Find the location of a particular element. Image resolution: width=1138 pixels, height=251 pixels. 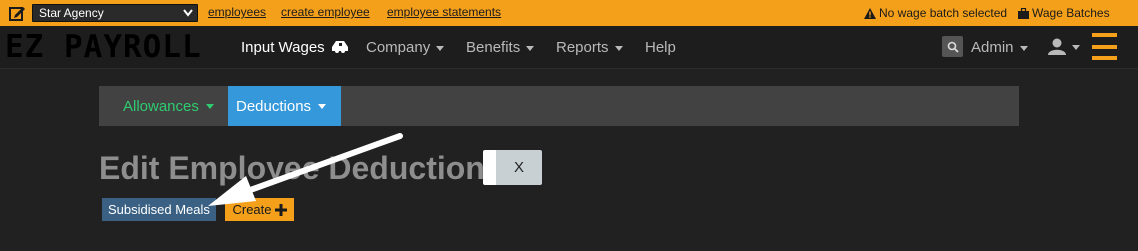

nav-input-wages: Input Wages is located at coordinates (295, 47).